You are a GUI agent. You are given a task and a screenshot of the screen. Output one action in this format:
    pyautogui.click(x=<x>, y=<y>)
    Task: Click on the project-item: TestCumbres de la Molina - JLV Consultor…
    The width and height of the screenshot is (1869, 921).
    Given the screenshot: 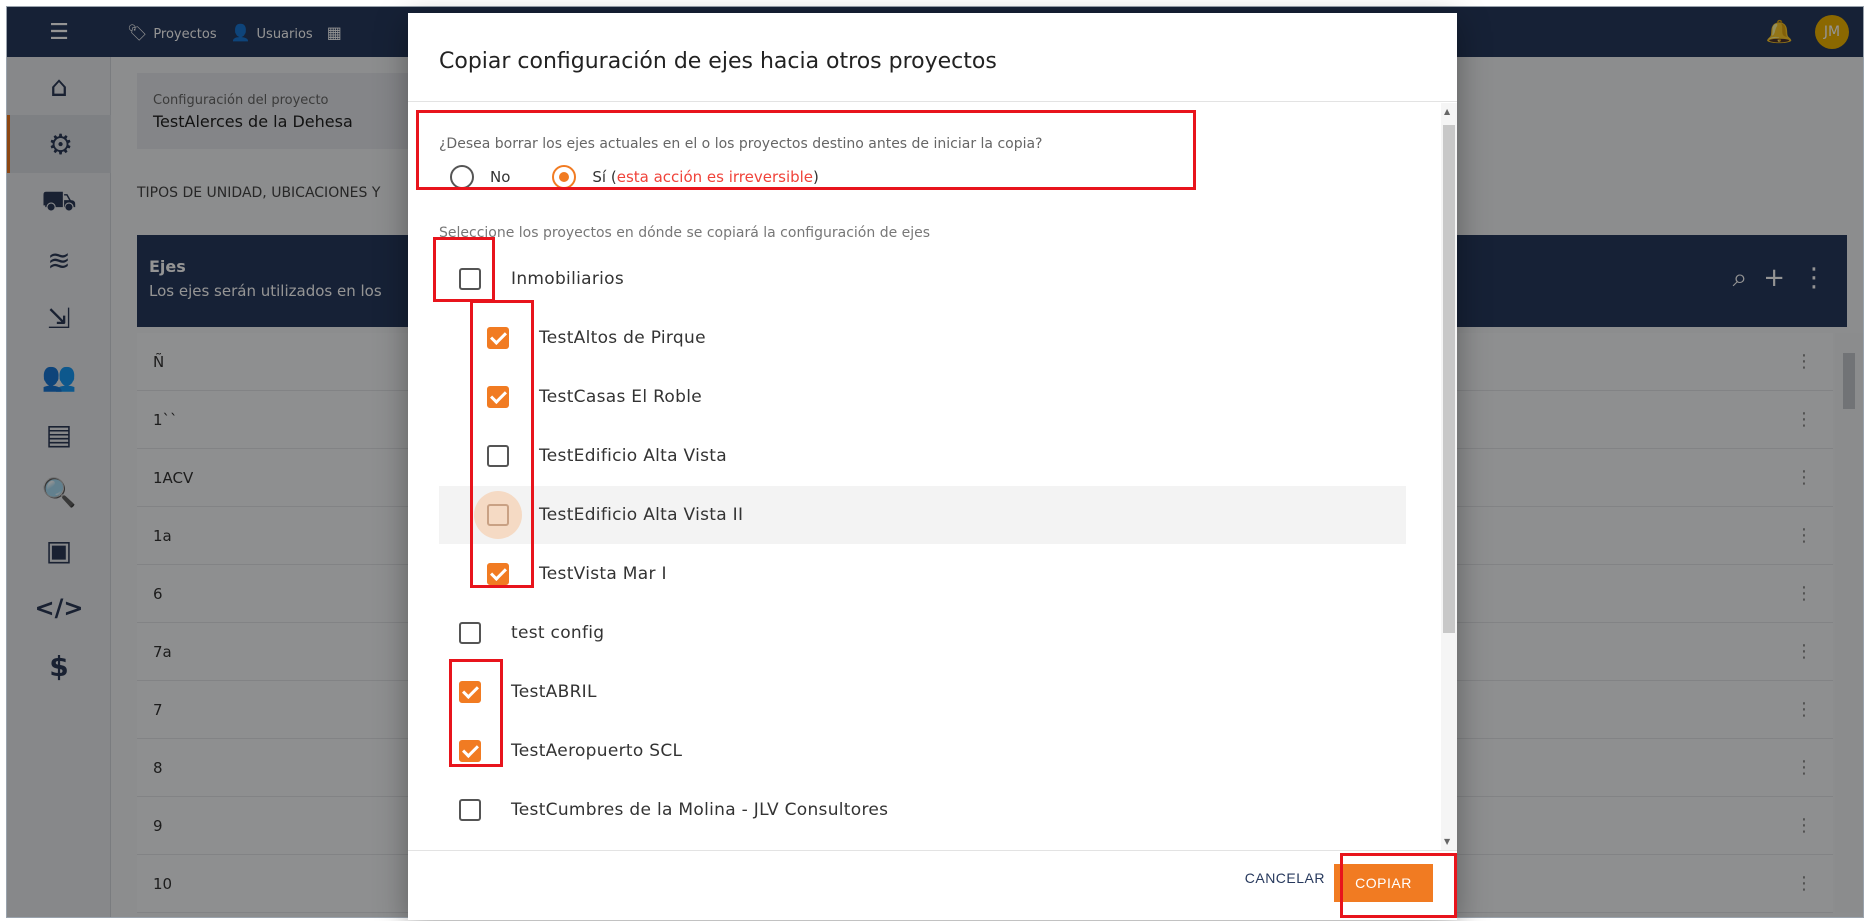 What is the action you would take?
    pyautogui.click(x=922, y=810)
    